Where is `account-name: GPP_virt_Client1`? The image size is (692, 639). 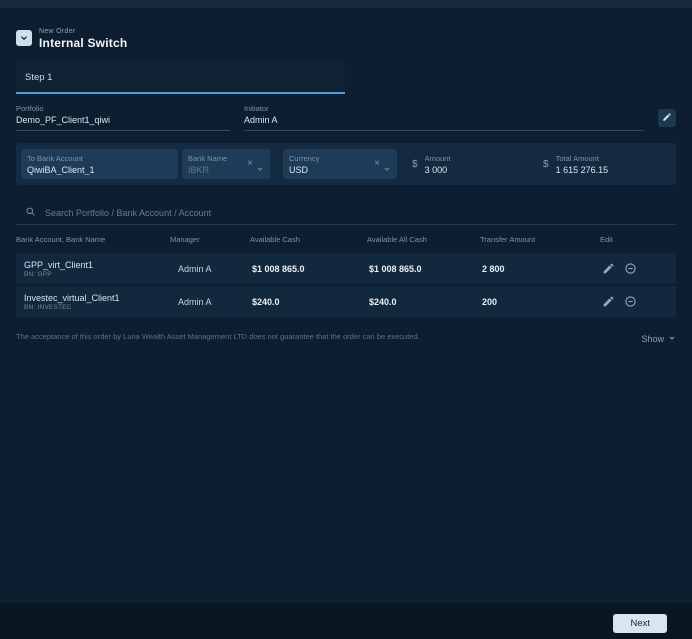 account-name: GPP_virt_Client1 is located at coordinates (59, 264).